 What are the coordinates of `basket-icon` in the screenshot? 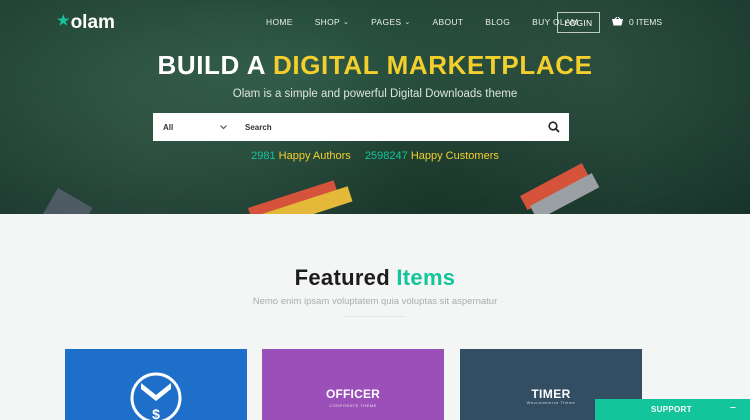 It's located at (617, 21).